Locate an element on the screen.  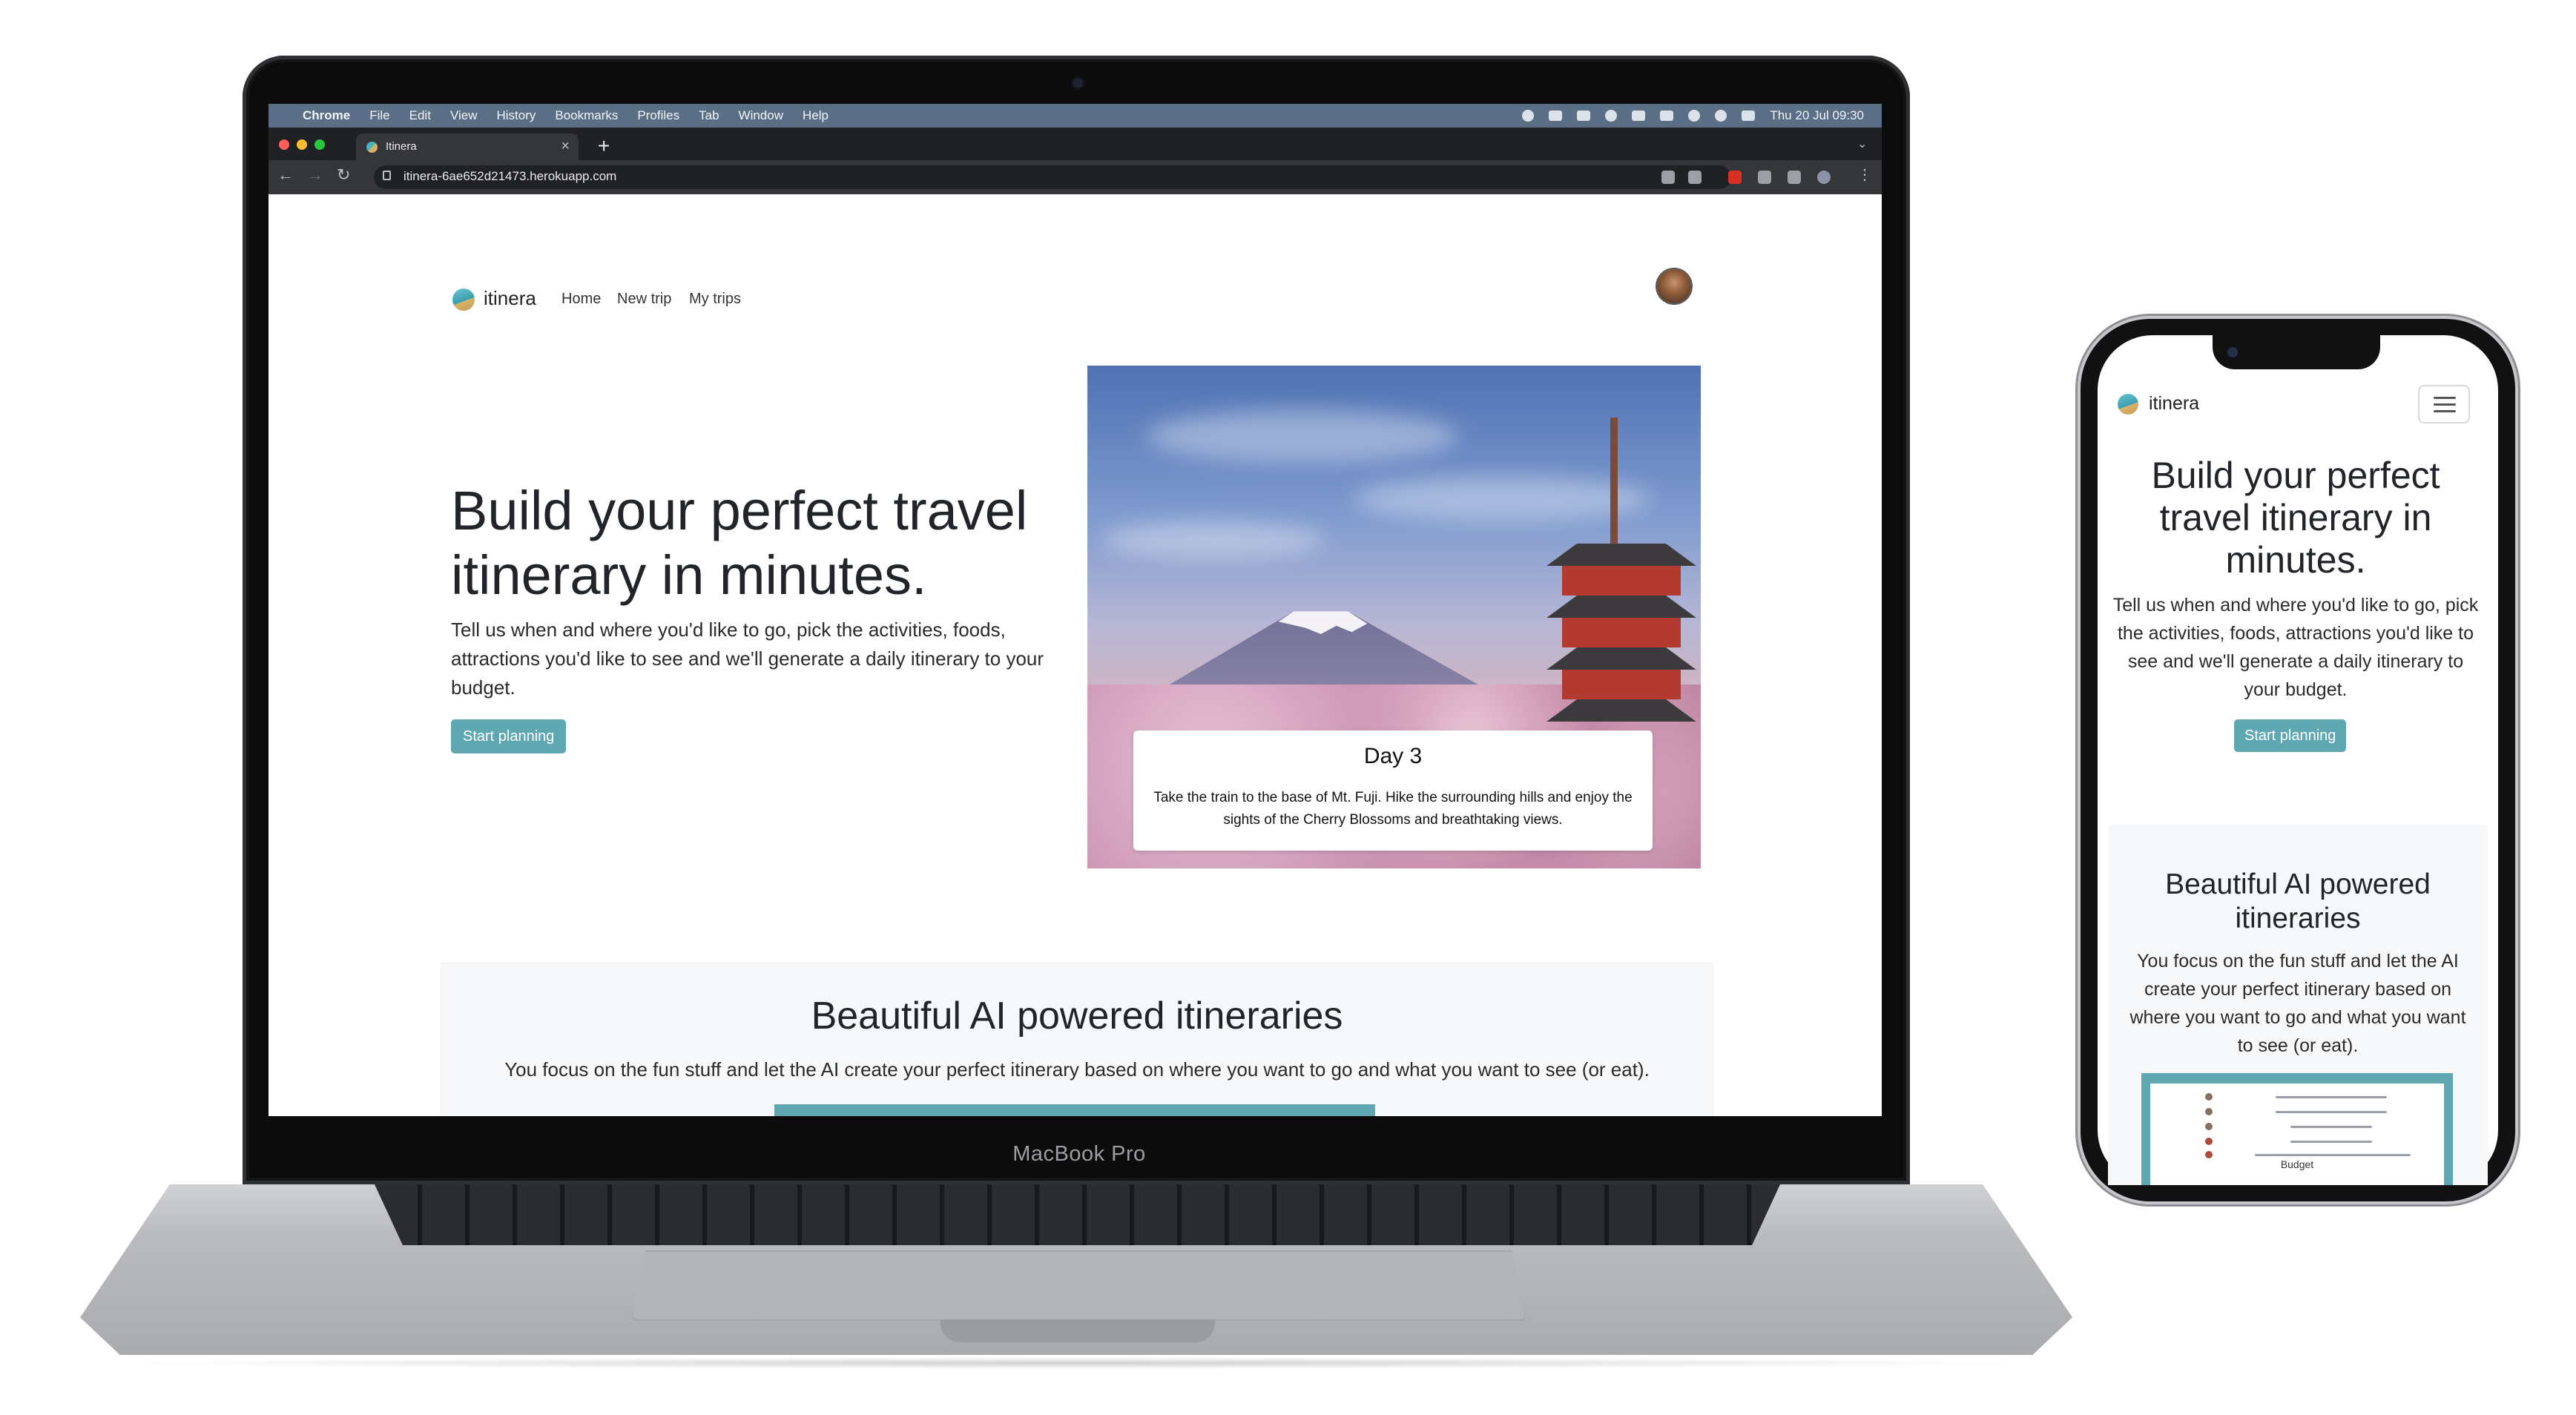
laptop-brand-label: MacBook Pro is located at coordinates (1079, 1154).